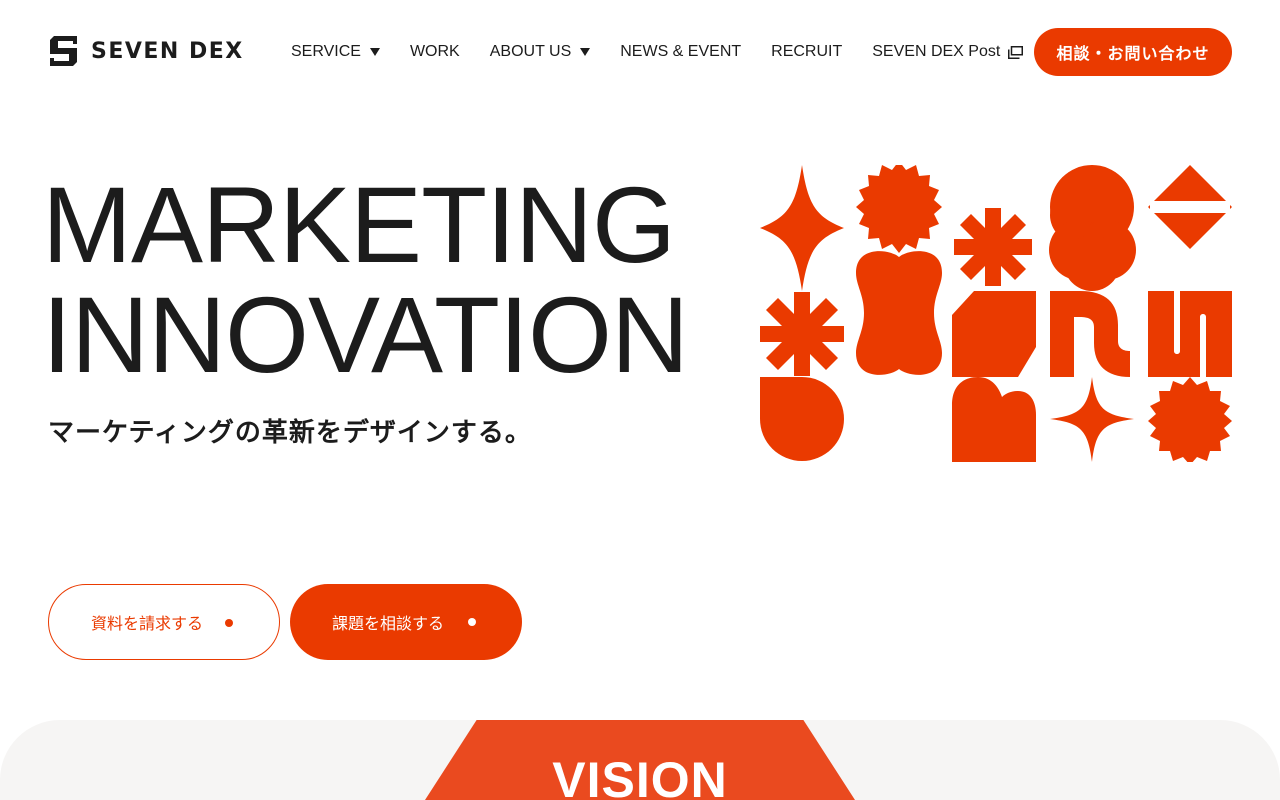 This screenshot has height=800, width=1280. What do you see at coordinates (359, 224) in the screenshot?
I see `hero-title-line: MARKETING` at bounding box center [359, 224].